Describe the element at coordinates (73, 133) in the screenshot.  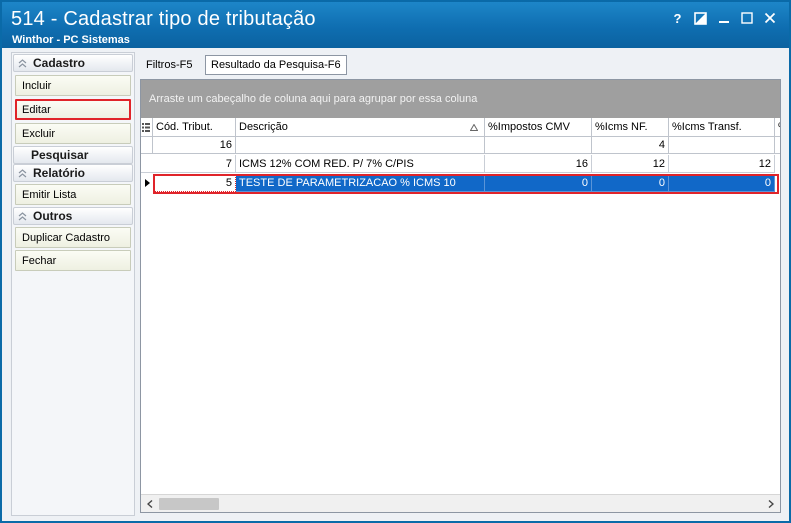
I see `excluir-button: Excluir` at that location.